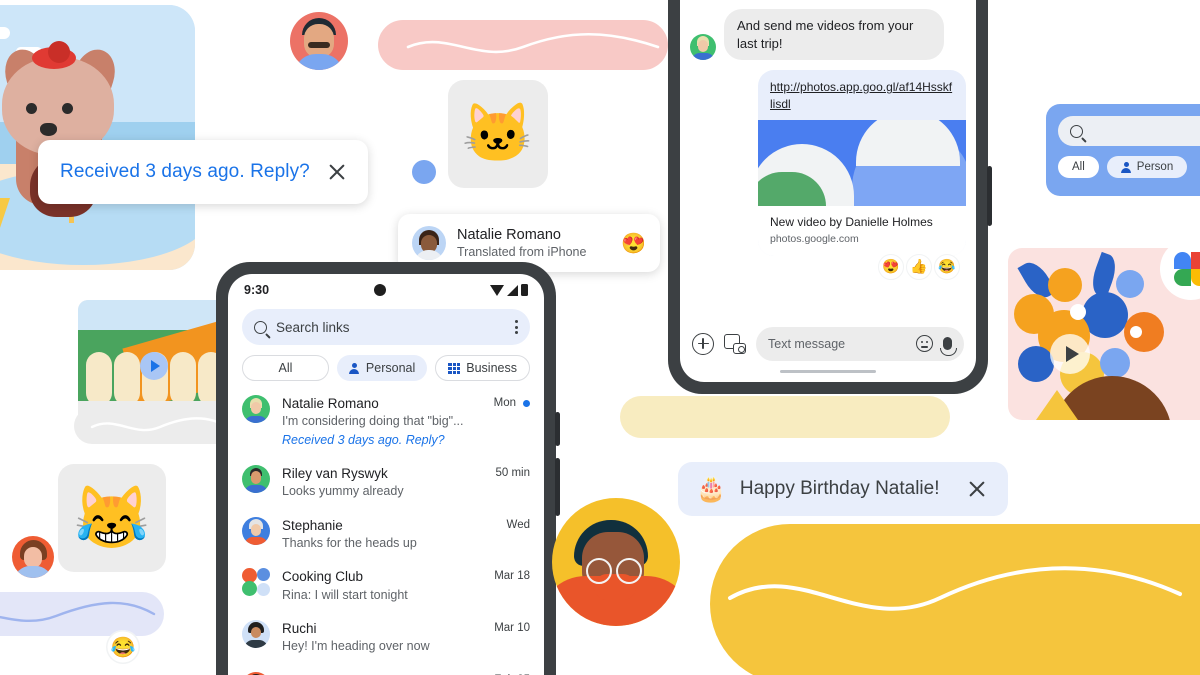 This screenshot has height=675, width=1200. Describe the element at coordinates (518, 524) in the screenshot. I see `timestamp: Wed` at that location.